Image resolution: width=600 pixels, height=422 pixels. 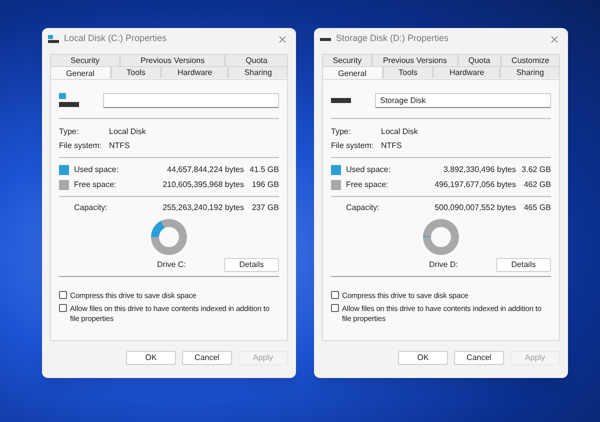 What do you see at coordinates (172, 265) in the screenshot?
I see `drive-label: Drive C:` at bounding box center [172, 265].